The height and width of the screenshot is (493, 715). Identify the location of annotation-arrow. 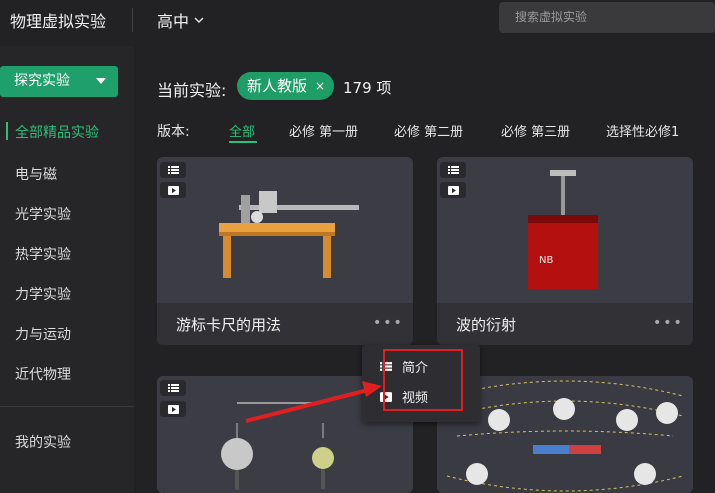
(313, 402).